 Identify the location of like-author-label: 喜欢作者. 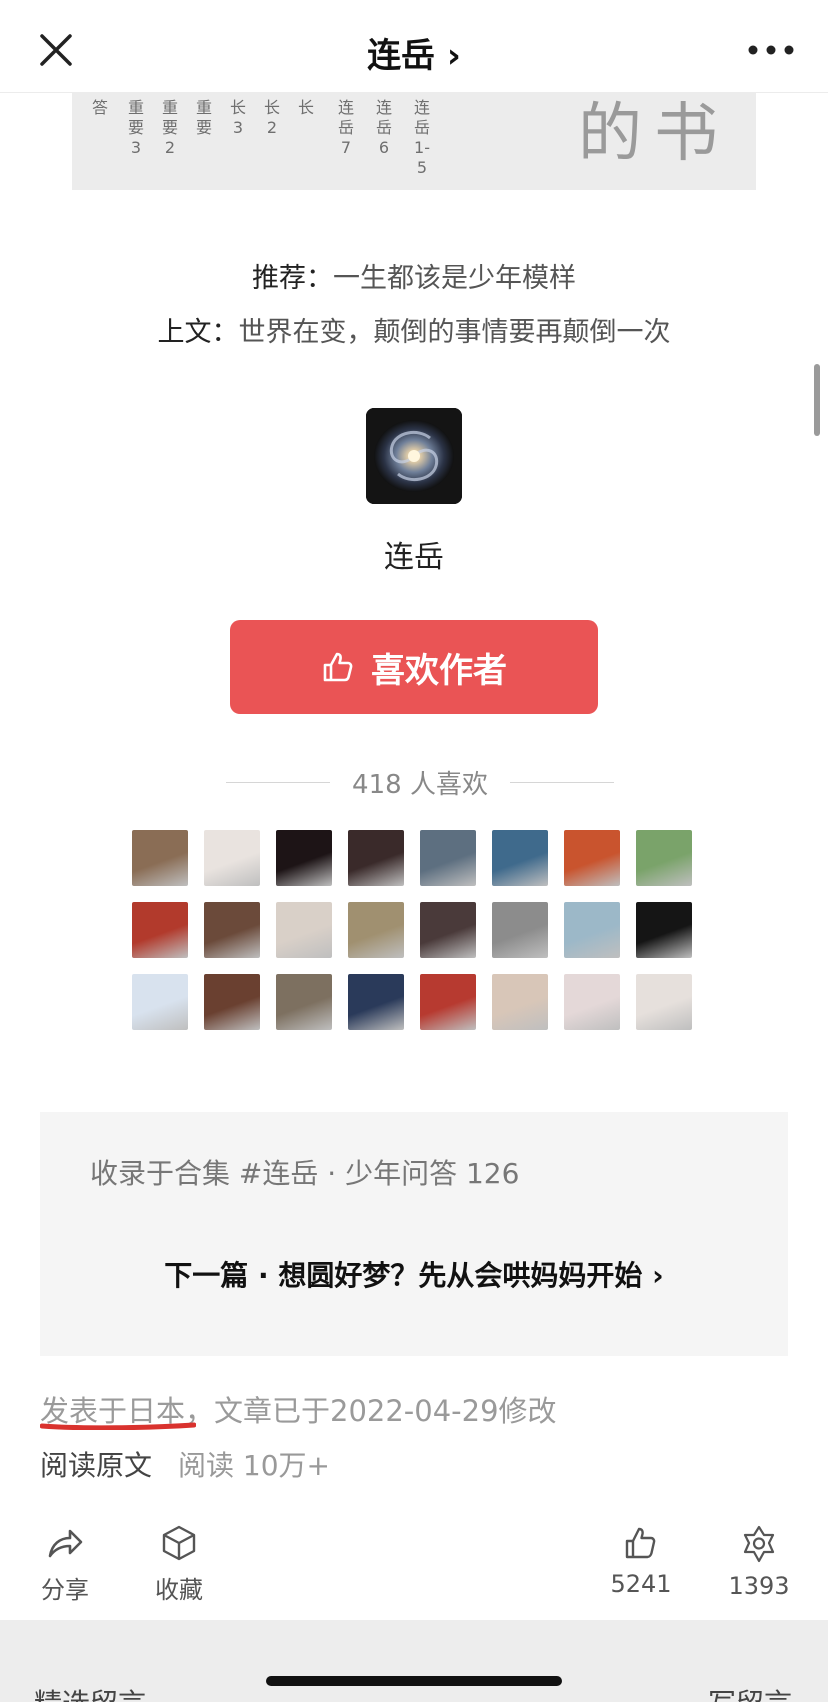
(439, 670).